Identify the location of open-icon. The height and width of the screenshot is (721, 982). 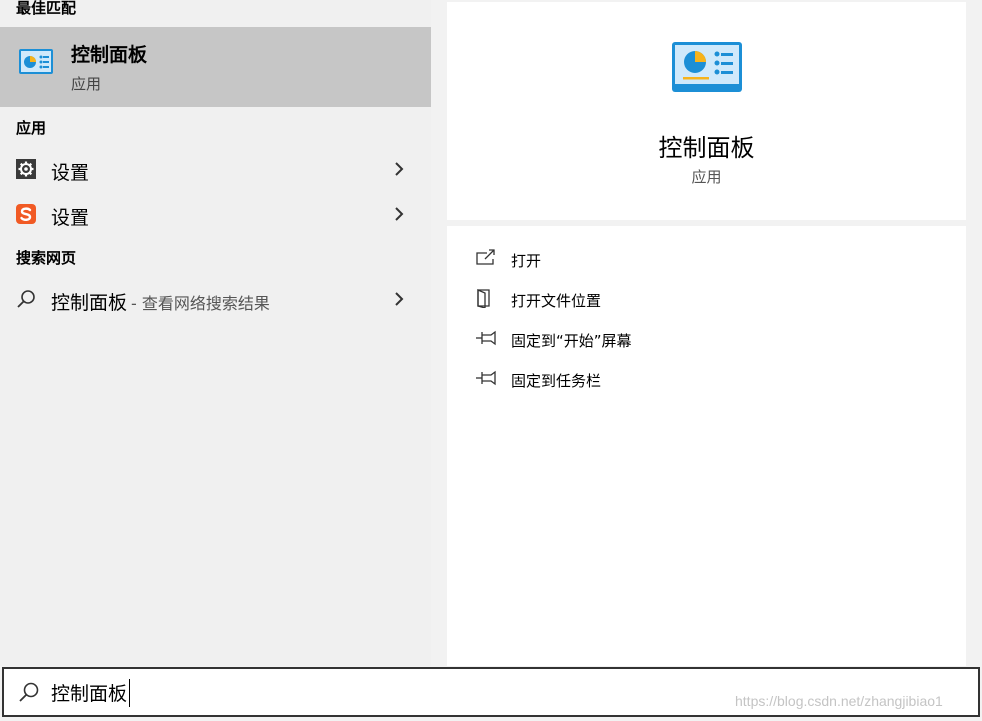
(485, 257).